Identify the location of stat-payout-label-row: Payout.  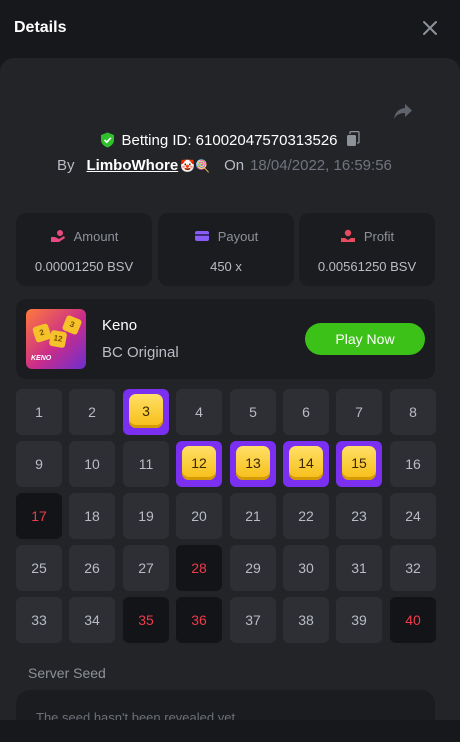
(226, 236).